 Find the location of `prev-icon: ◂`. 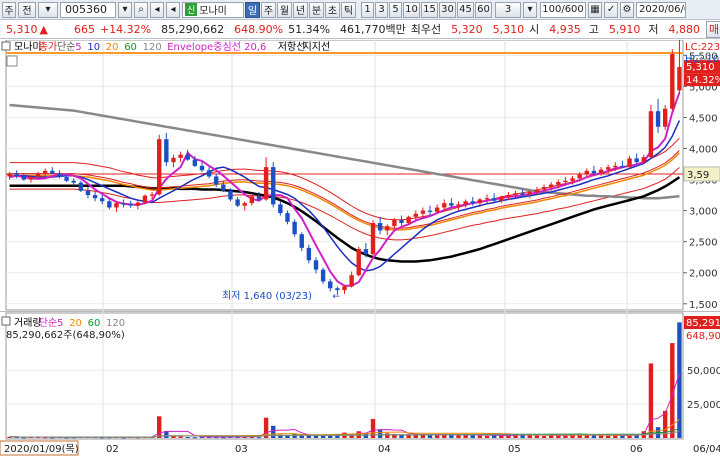

prev-icon: ◂ is located at coordinates (173, 9).